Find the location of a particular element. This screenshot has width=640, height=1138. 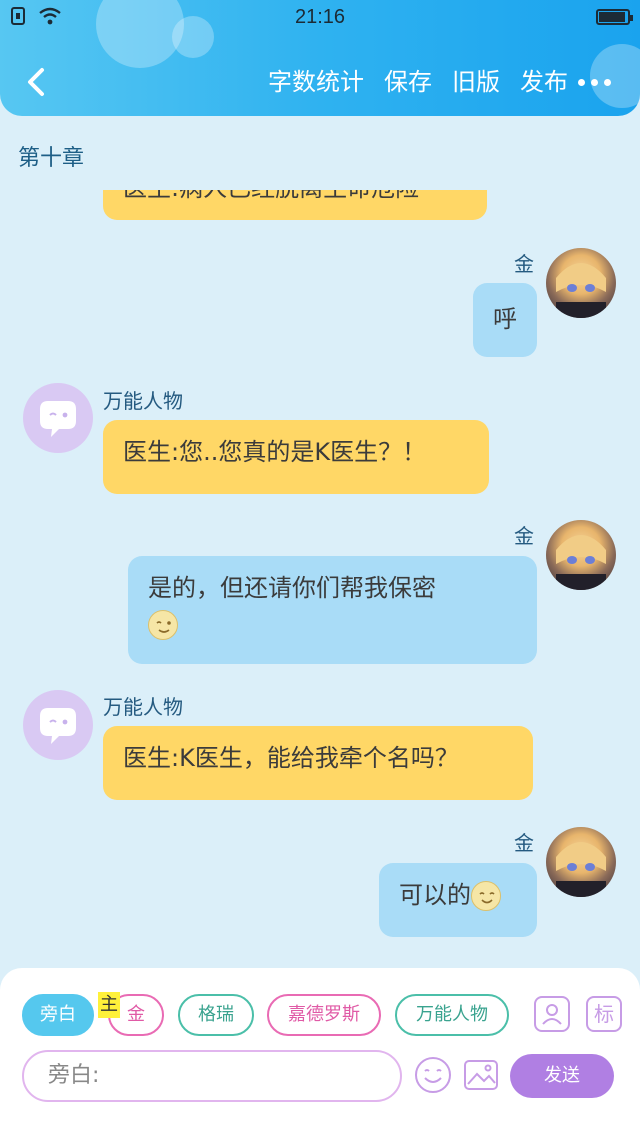

more-menu-icon is located at coordinates (596, 82).